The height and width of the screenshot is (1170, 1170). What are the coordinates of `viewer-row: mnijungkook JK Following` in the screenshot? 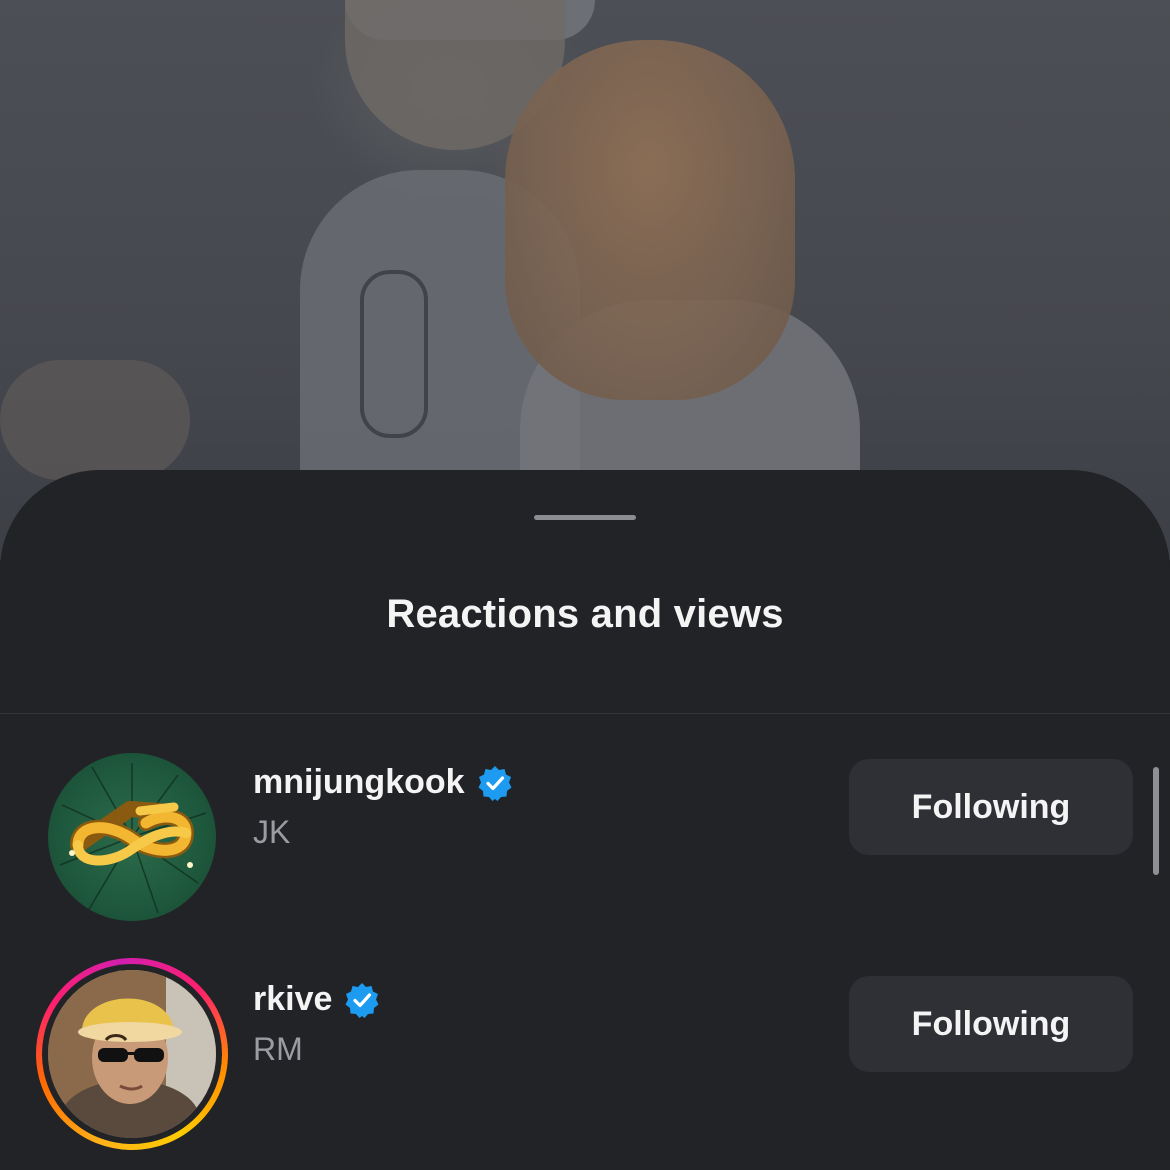 It's located at (585, 838).